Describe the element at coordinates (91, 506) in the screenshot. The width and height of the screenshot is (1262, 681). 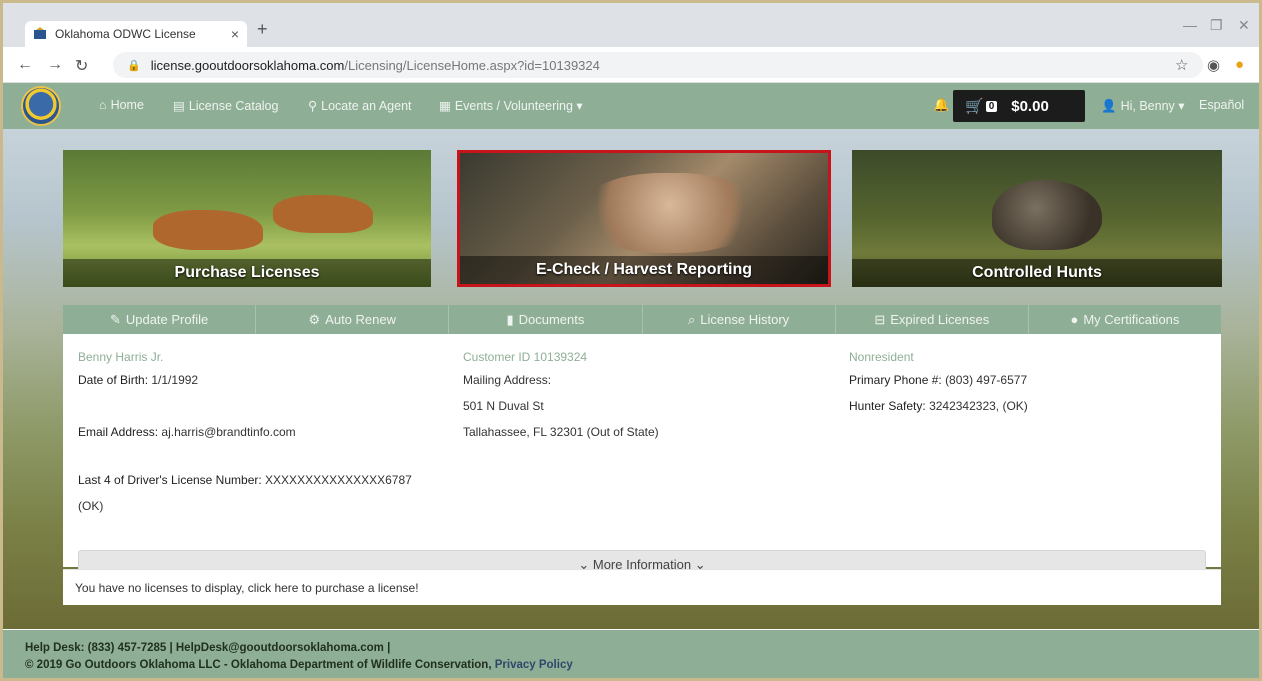
I see `dl-state: (OK)` at that location.